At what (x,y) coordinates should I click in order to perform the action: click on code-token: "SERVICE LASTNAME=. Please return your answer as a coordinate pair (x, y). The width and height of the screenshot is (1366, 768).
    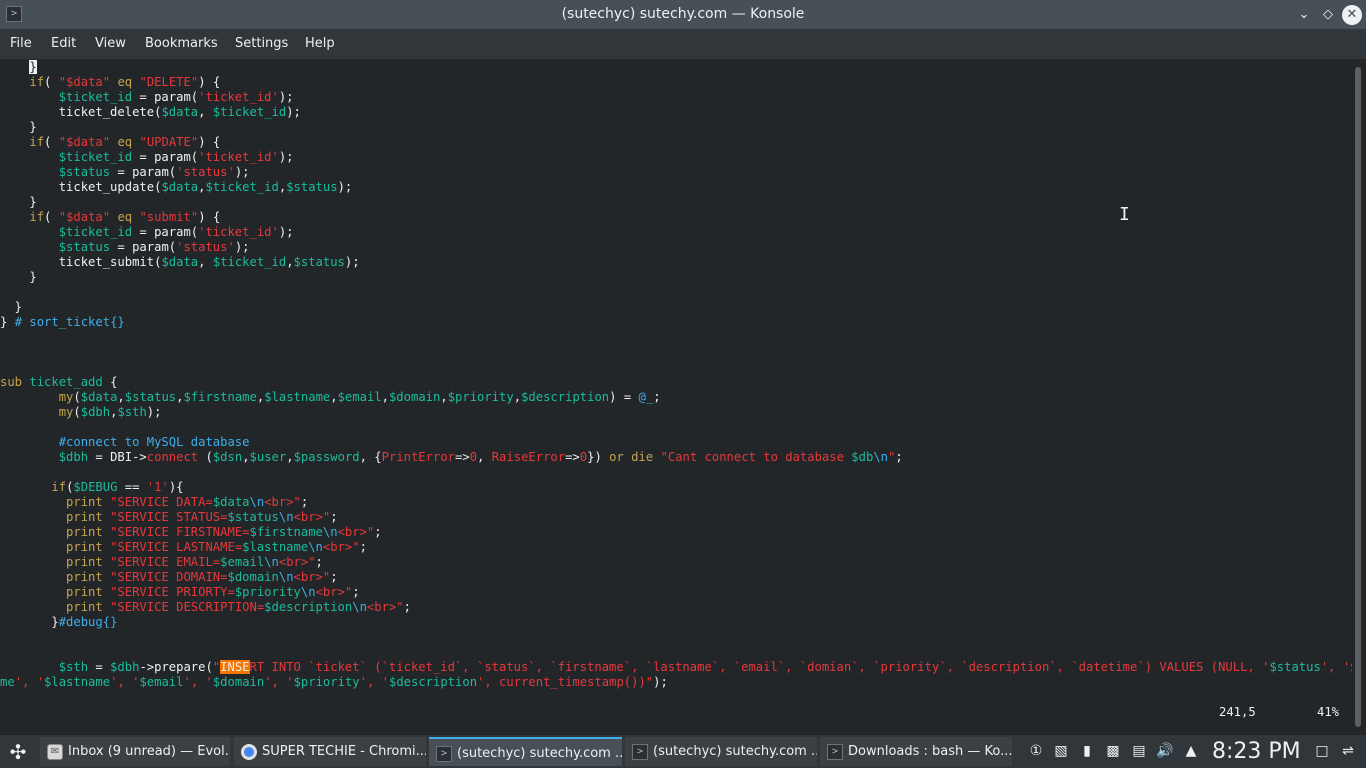
    Looking at the image, I should click on (176, 547).